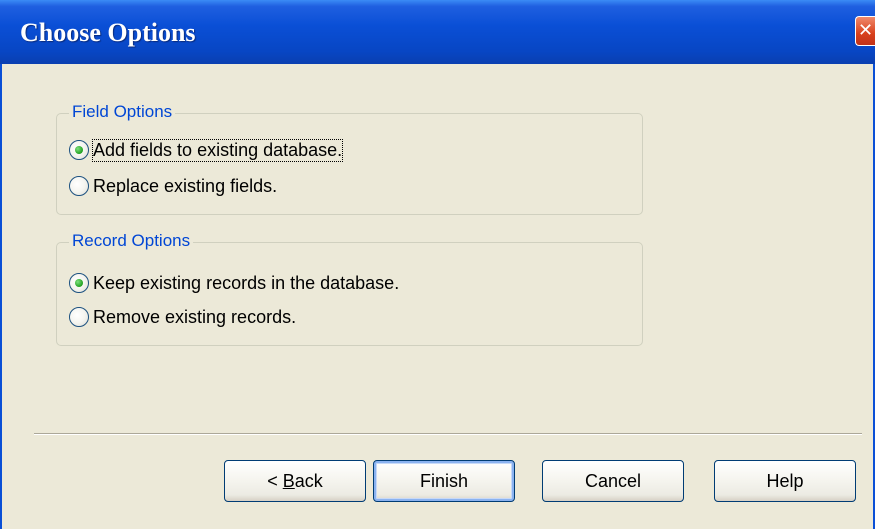  I want to click on replace-fields-label: Replace existing fields., so click(185, 186).